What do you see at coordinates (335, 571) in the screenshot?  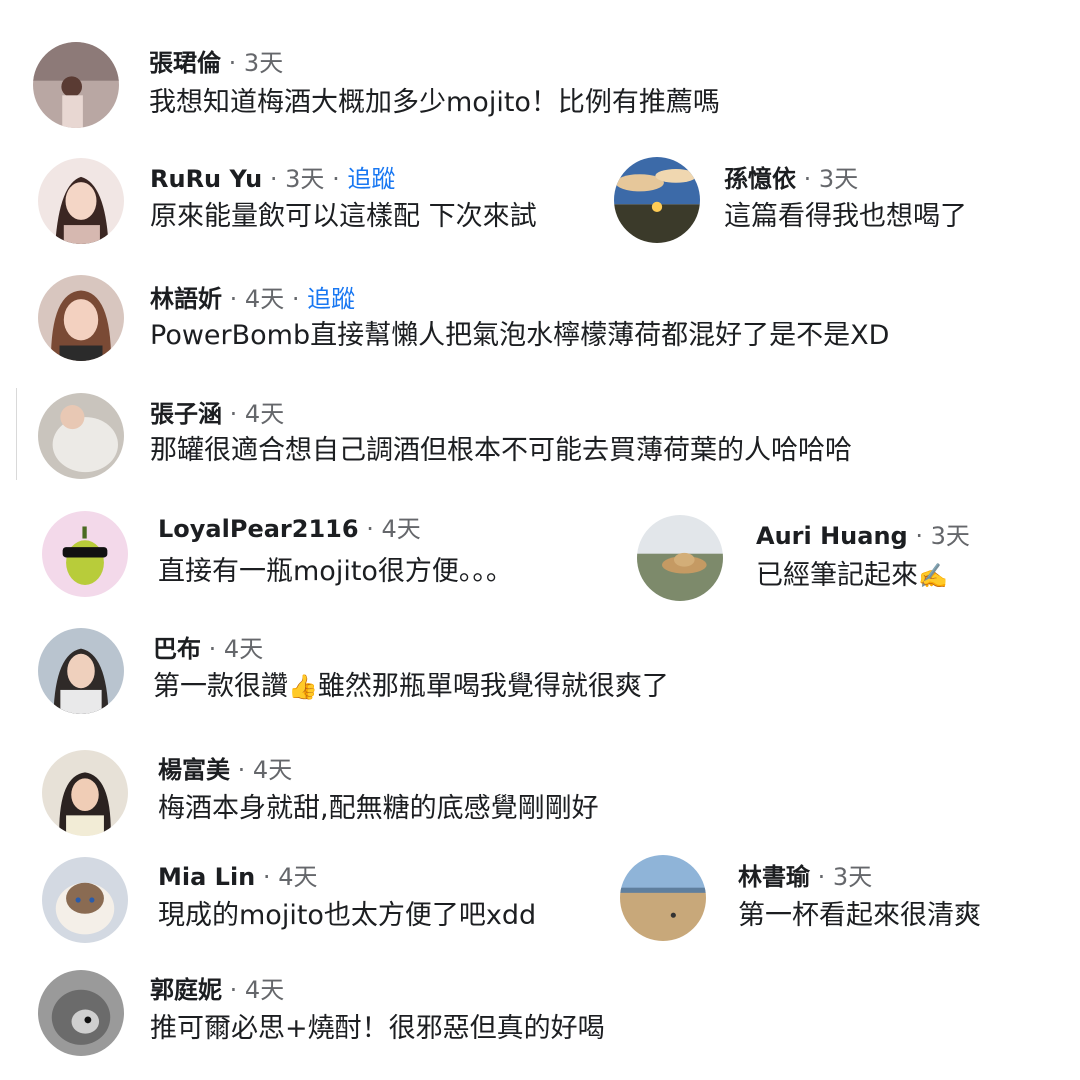 I see `comment-text: 直接有一瓶mojito很方便。。。` at bounding box center [335, 571].